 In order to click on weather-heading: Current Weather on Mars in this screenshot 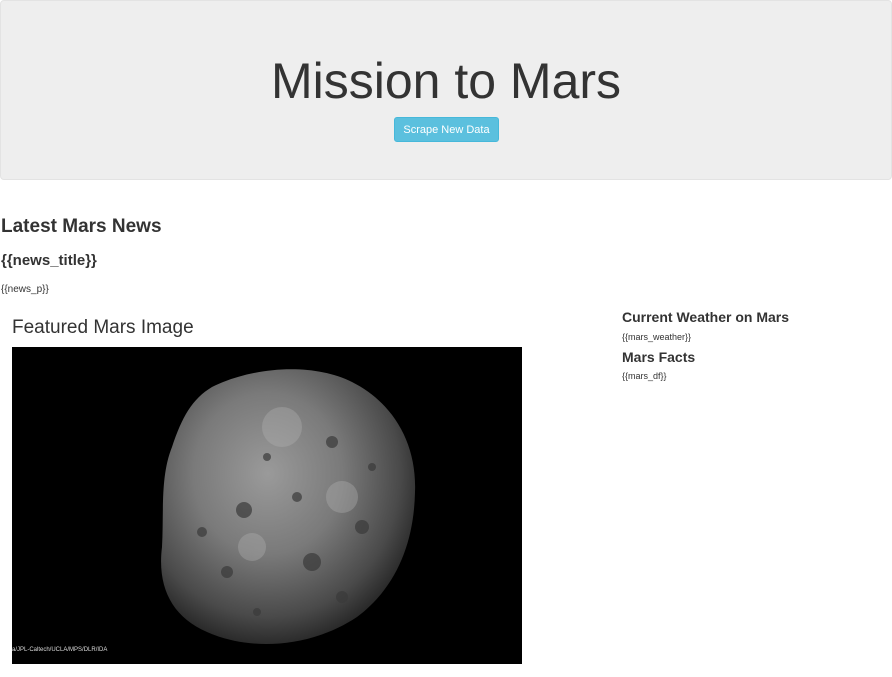, I will do `click(705, 317)`.